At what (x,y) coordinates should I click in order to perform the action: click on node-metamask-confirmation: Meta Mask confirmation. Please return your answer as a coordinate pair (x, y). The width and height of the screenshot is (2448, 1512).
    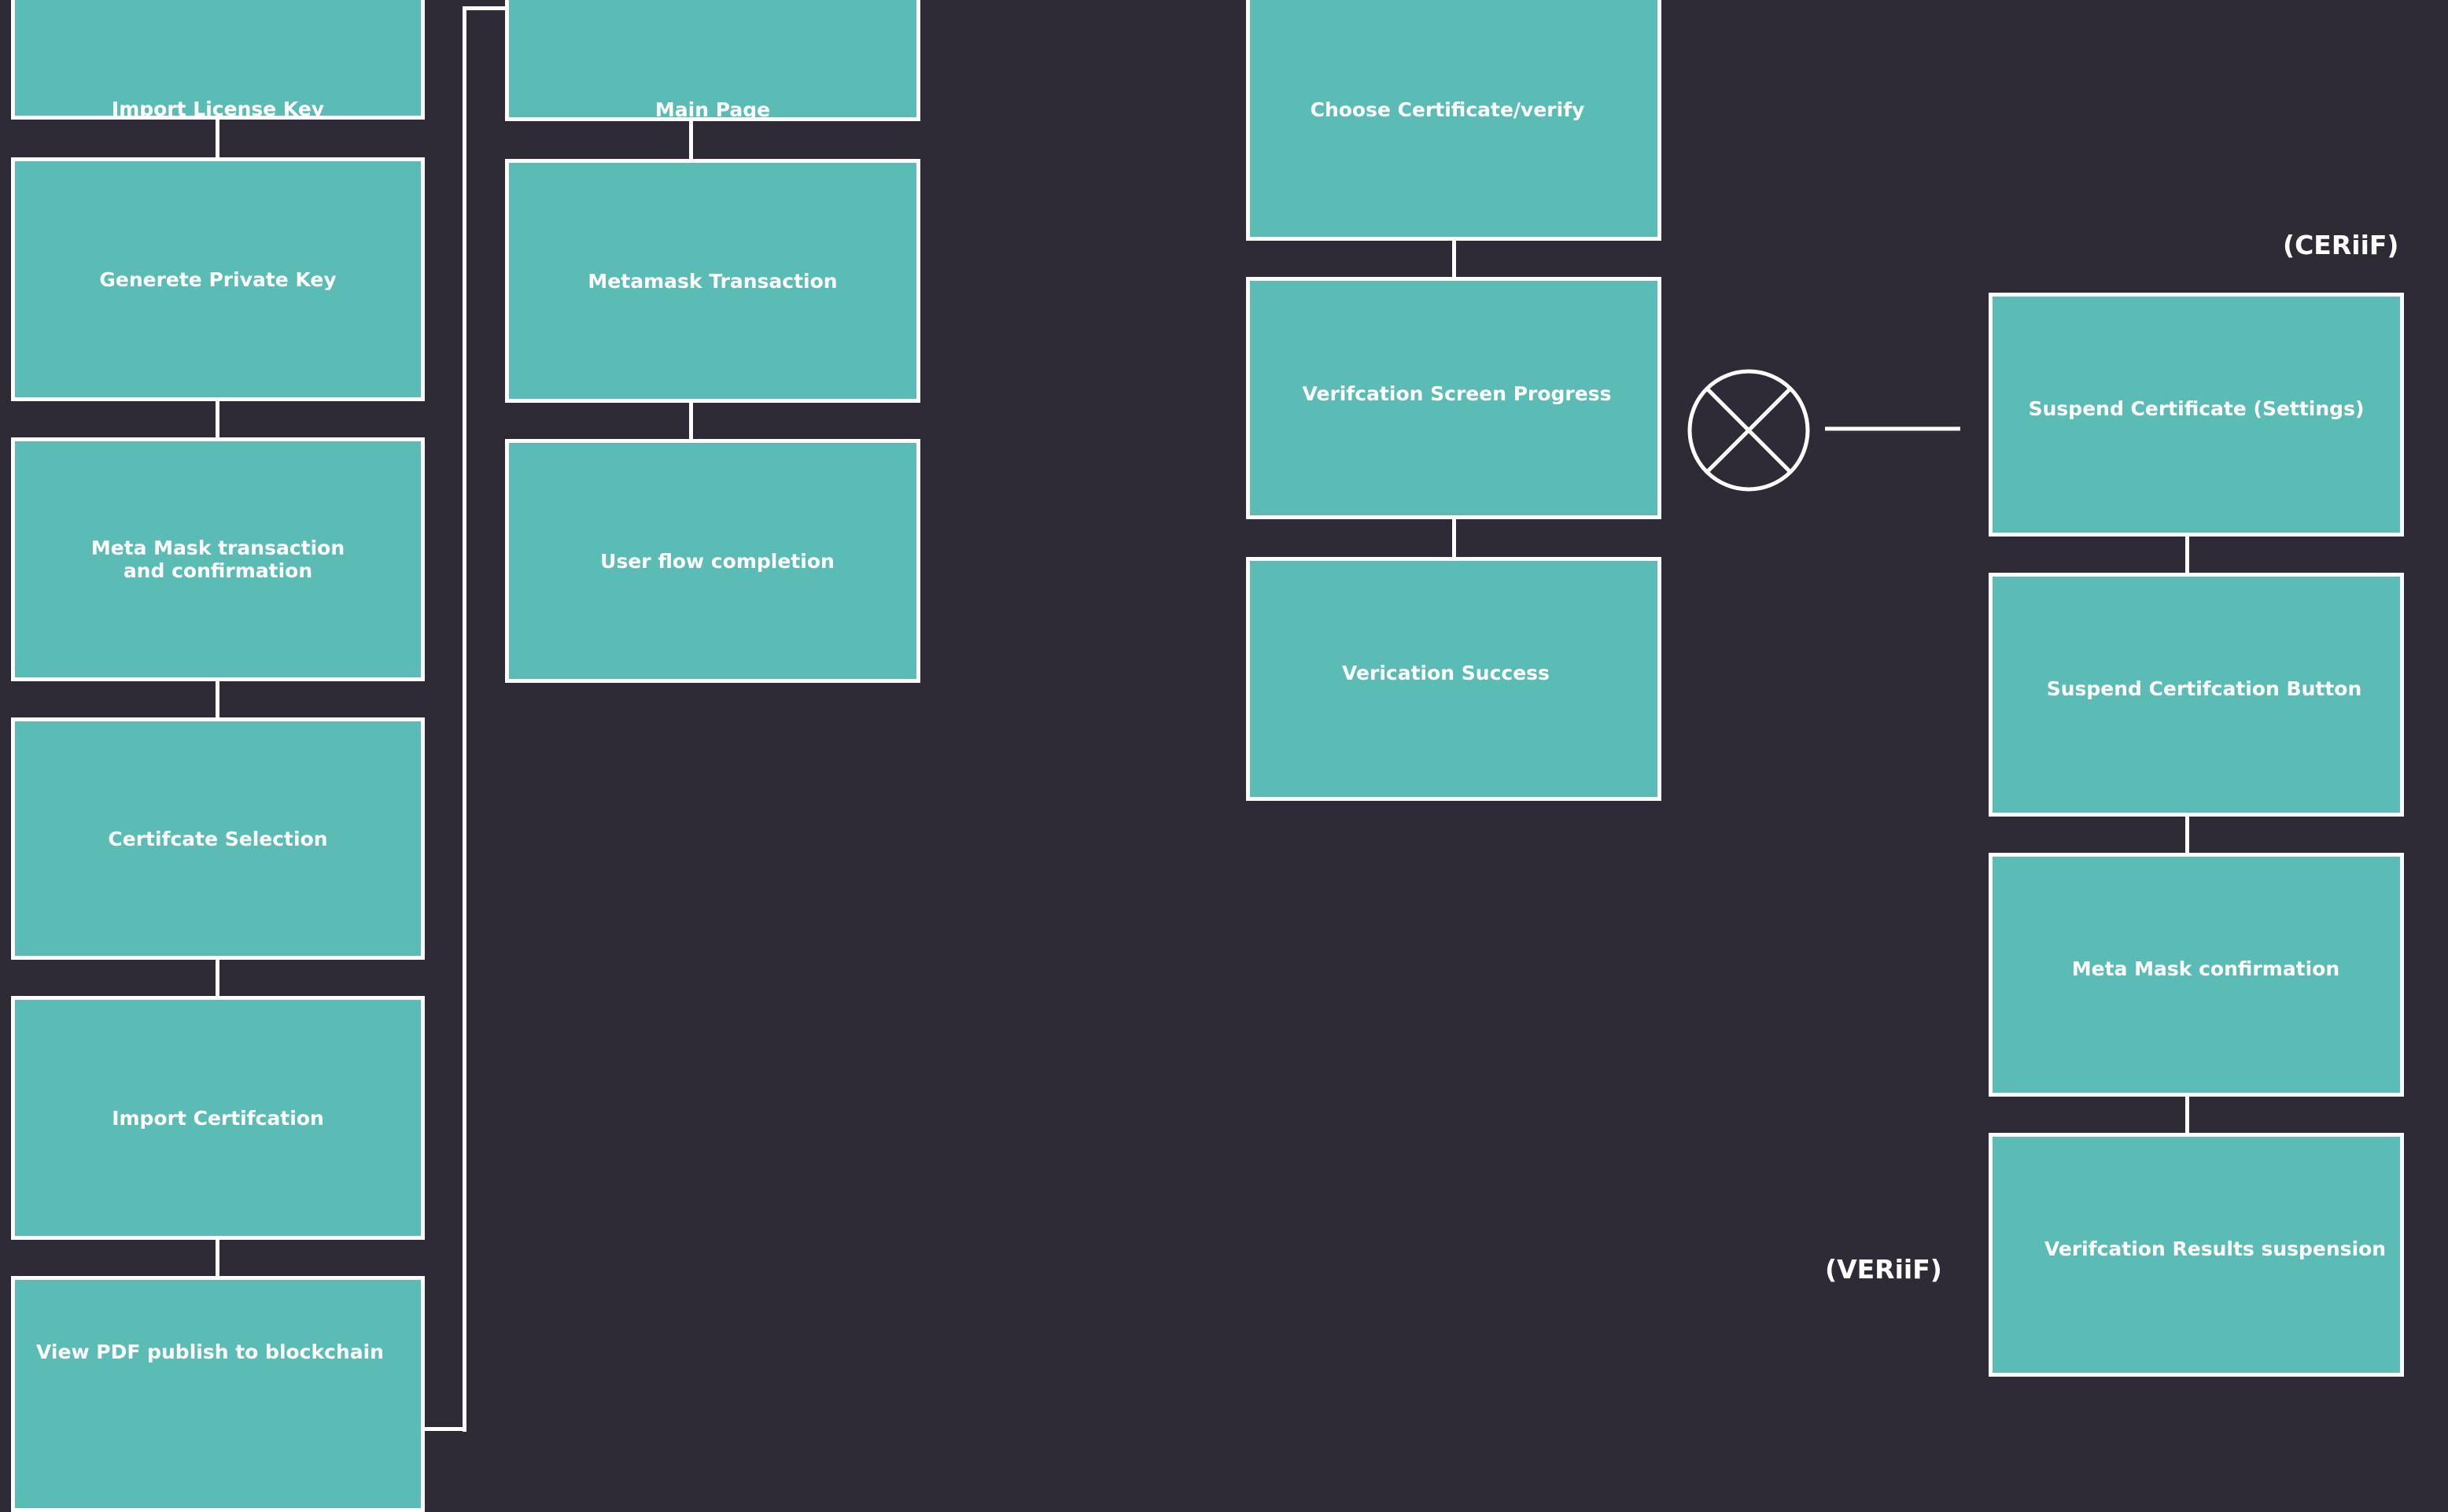
    Looking at the image, I should click on (2196, 975).